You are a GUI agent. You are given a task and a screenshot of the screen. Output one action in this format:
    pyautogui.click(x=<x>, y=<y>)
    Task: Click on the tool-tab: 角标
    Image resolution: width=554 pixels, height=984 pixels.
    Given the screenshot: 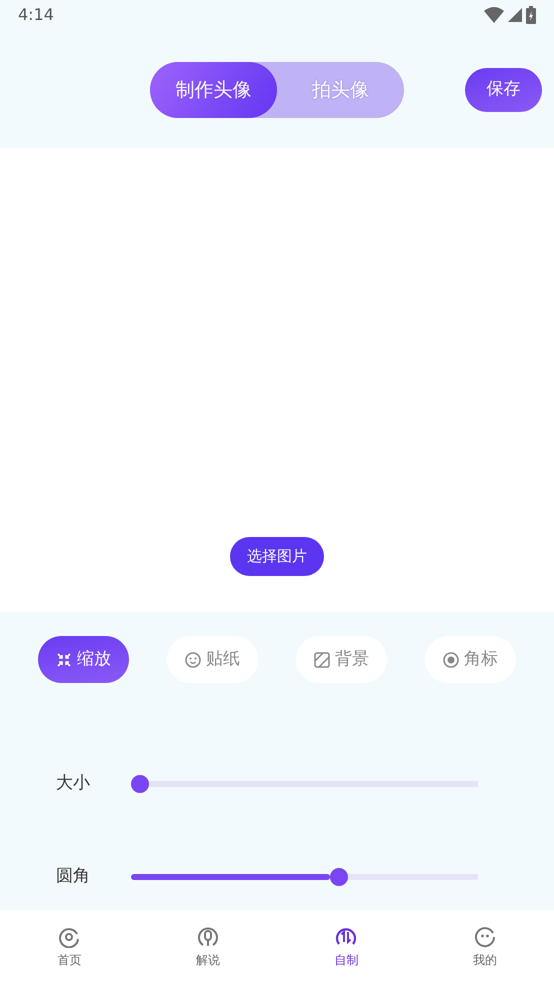 What is the action you would take?
    pyautogui.click(x=470, y=659)
    